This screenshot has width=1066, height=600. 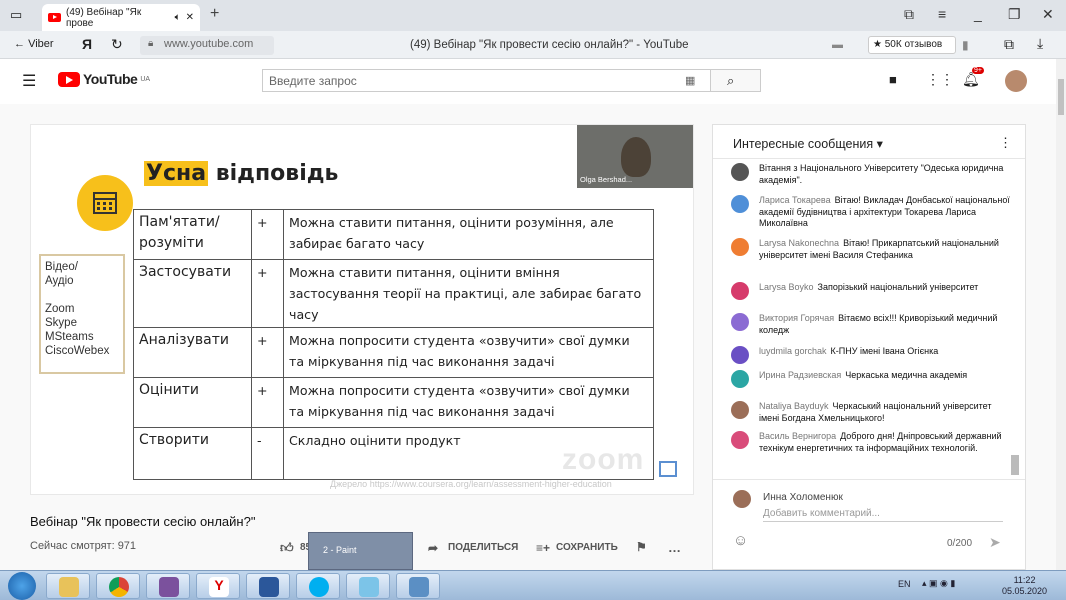 I want to click on viewer-count: Сейчас смотрят: 971, so click(x=83, y=546).